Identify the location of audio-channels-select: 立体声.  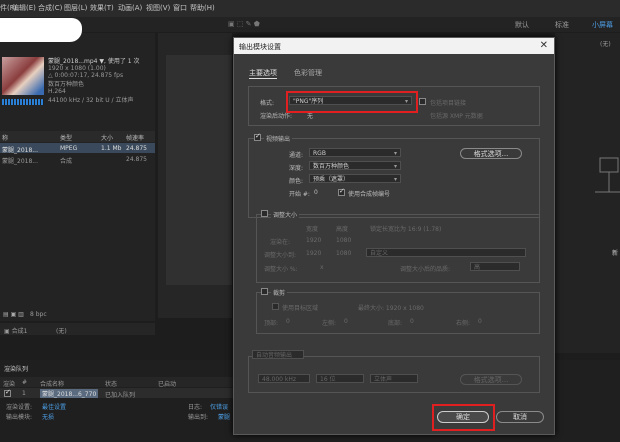
(394, 378).